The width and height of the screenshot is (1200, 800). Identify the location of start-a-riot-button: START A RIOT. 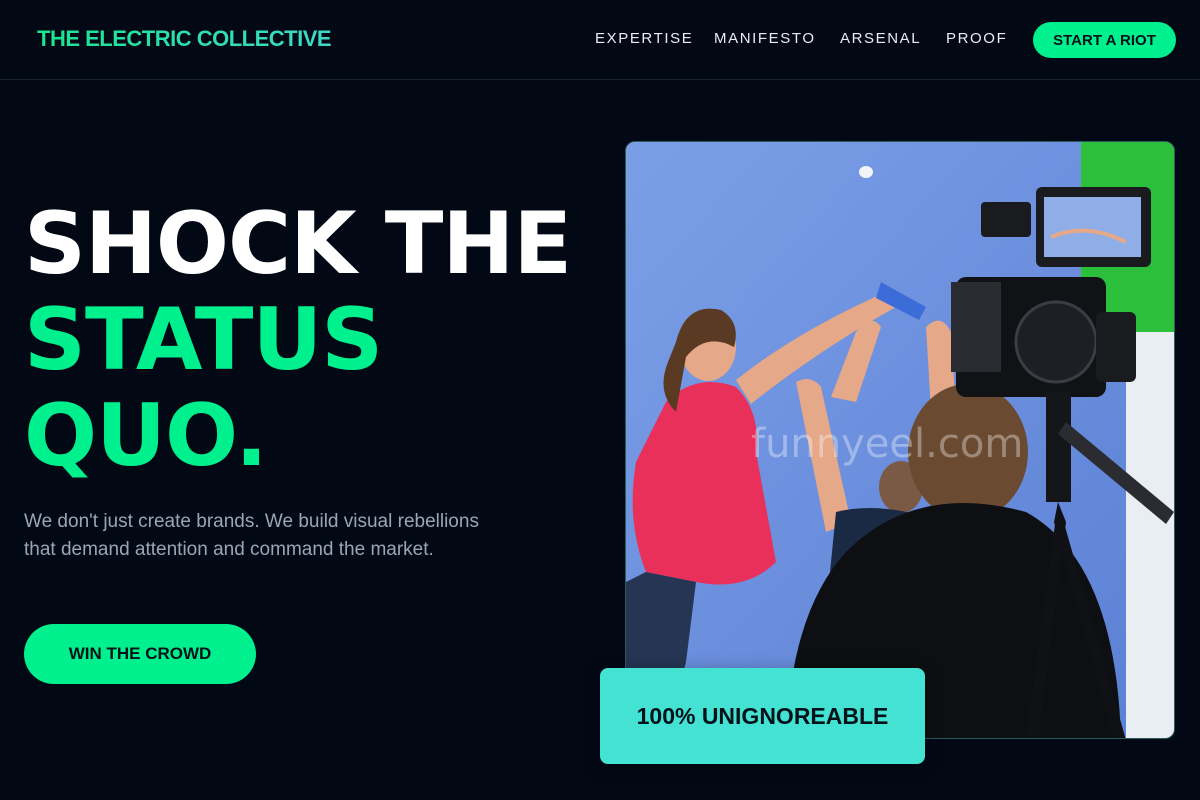
(1104, 40).